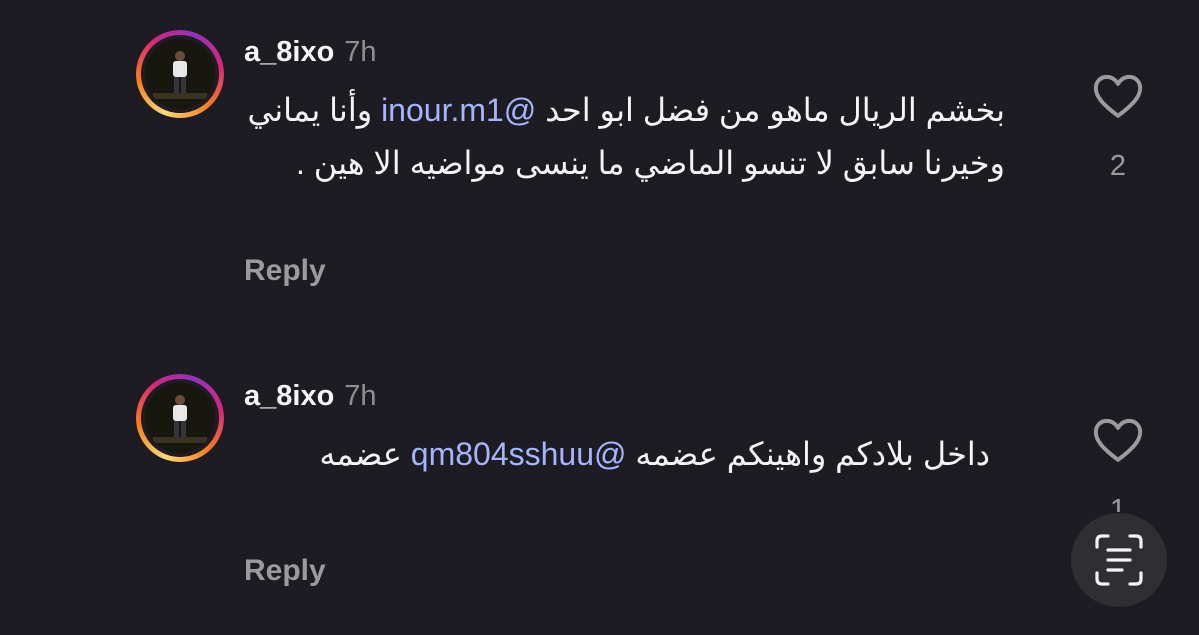 Image resolution: width=1199 pixels, height=635 pixels. What do you see at coordinates (458, 110) in the screenshot?
I see `mention-link: @inour.m1` at bounding box center [458, 110].